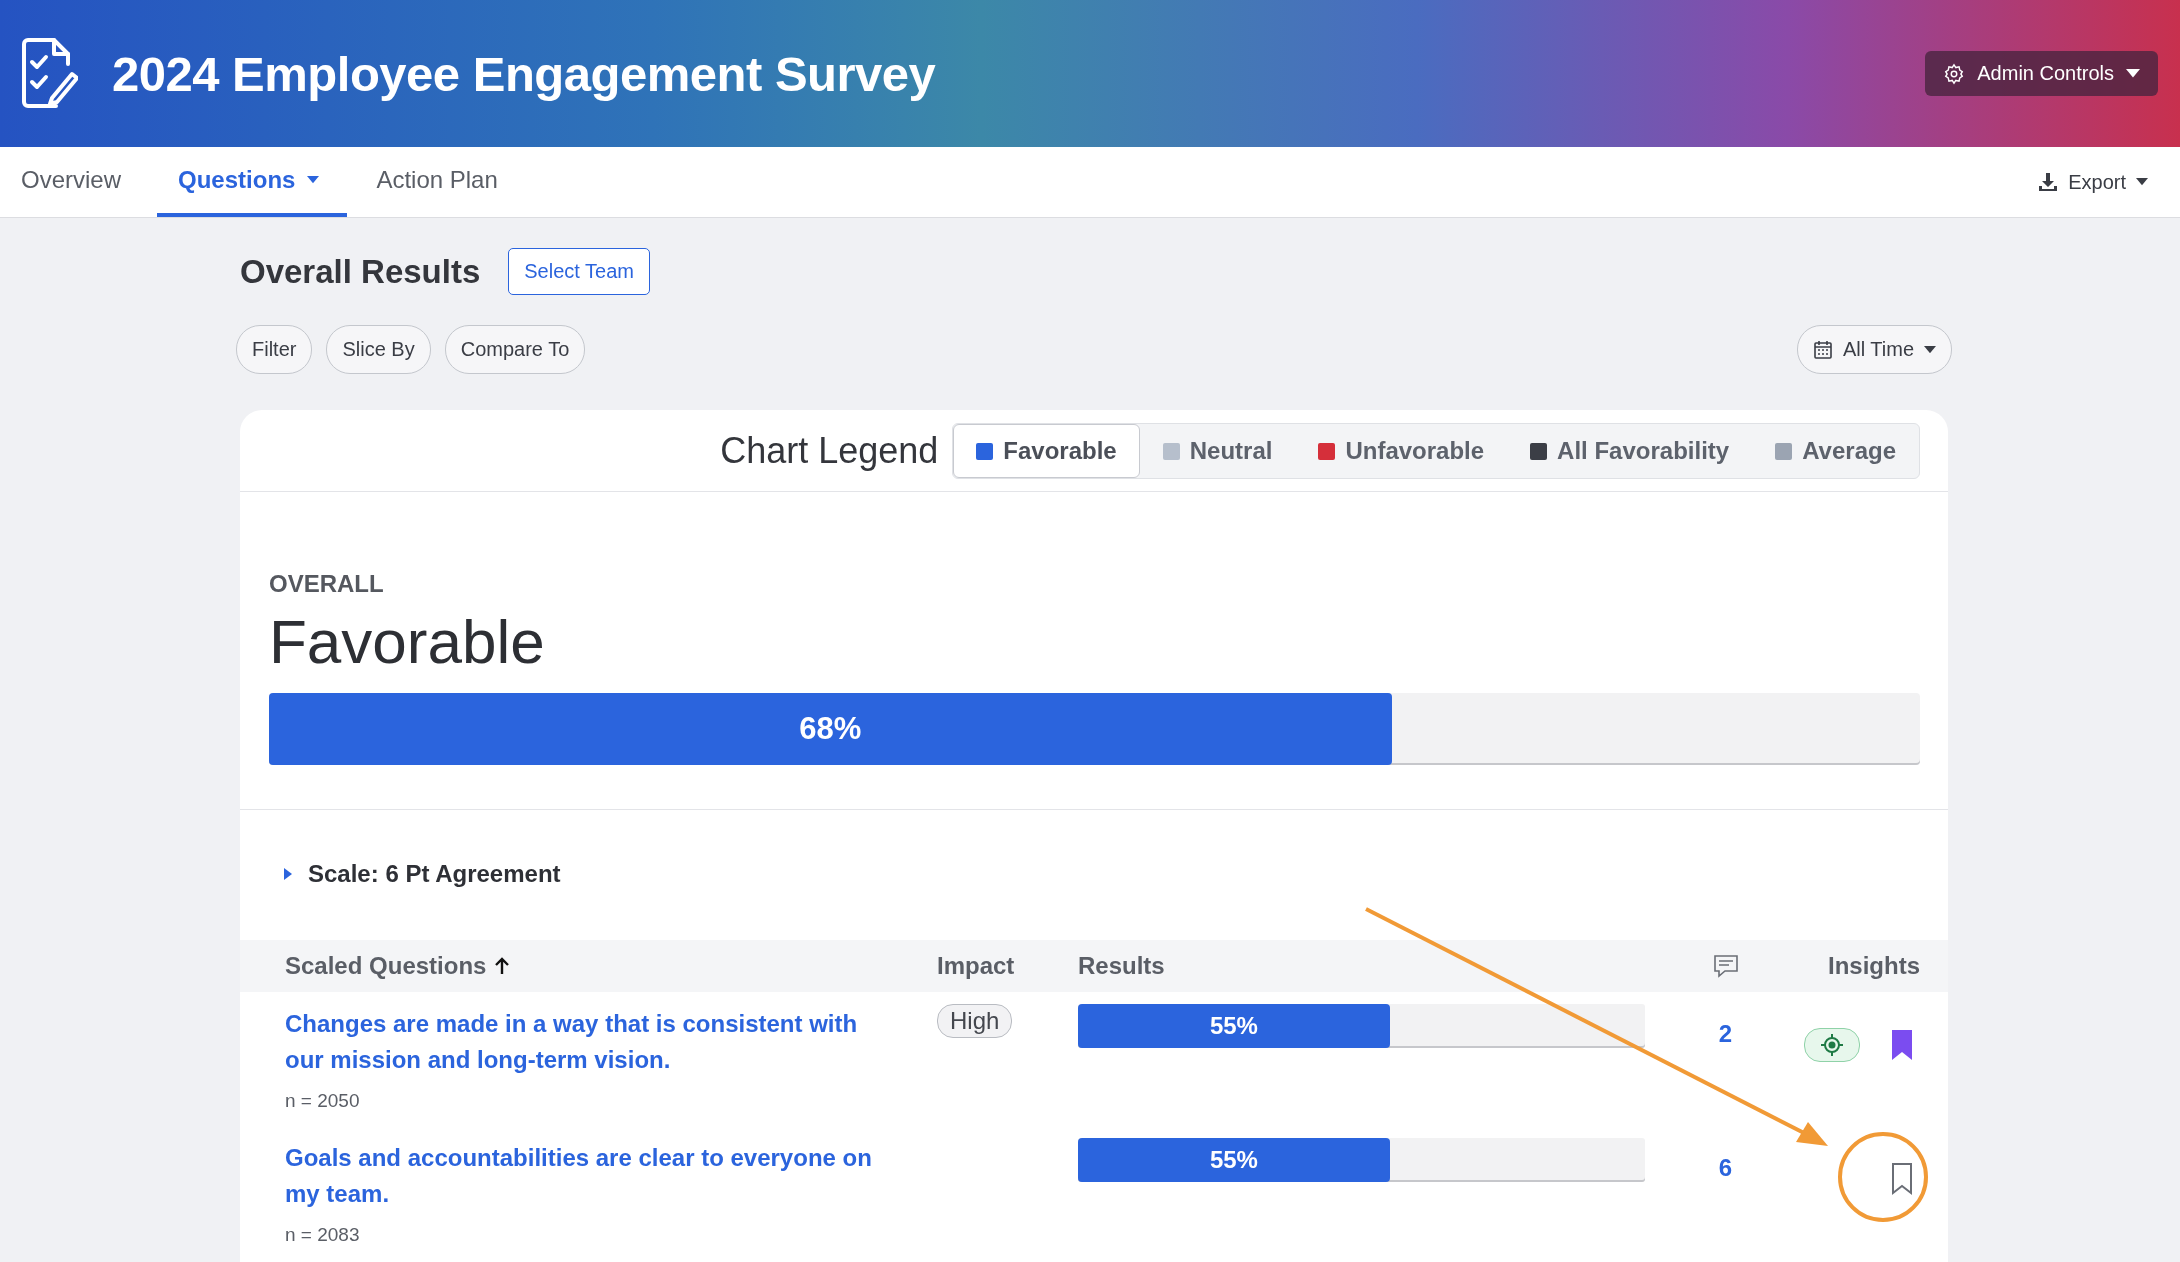 This screenshot has width=2180, height=1262. I want to click on legend-item: Neutral, so click(1217, 451).